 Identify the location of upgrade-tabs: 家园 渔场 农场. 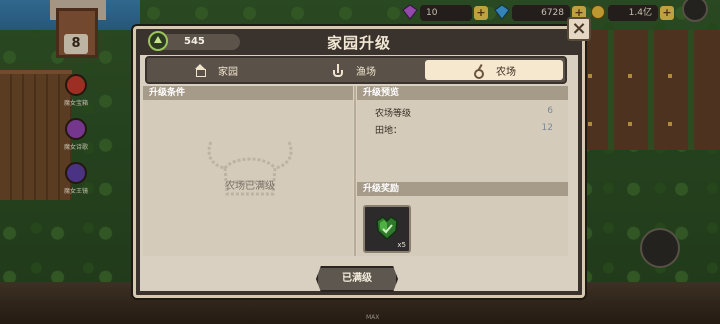
(356, 70).